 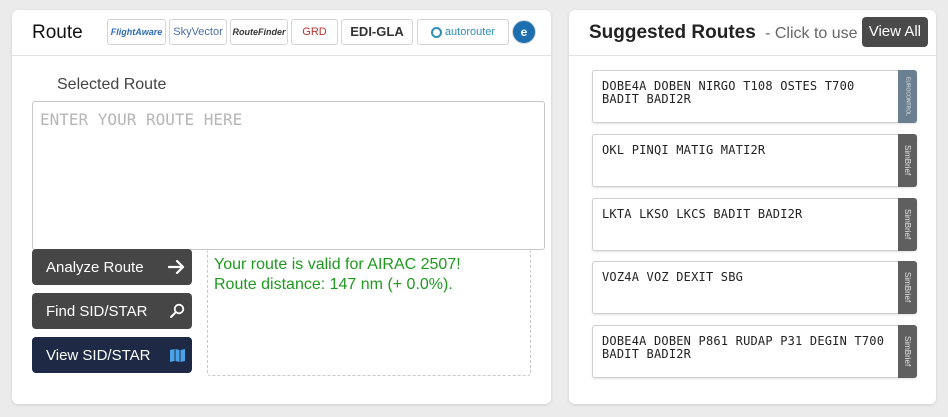 I want to click on autorouter-icon, so click(x=436, y=32).